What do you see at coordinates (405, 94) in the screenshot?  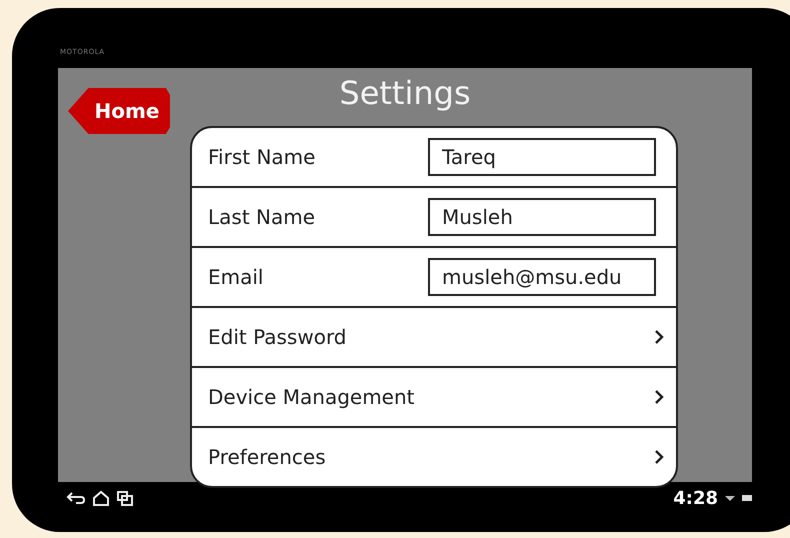 I see `screen-title: Settings` at bounding box center [405, 94].